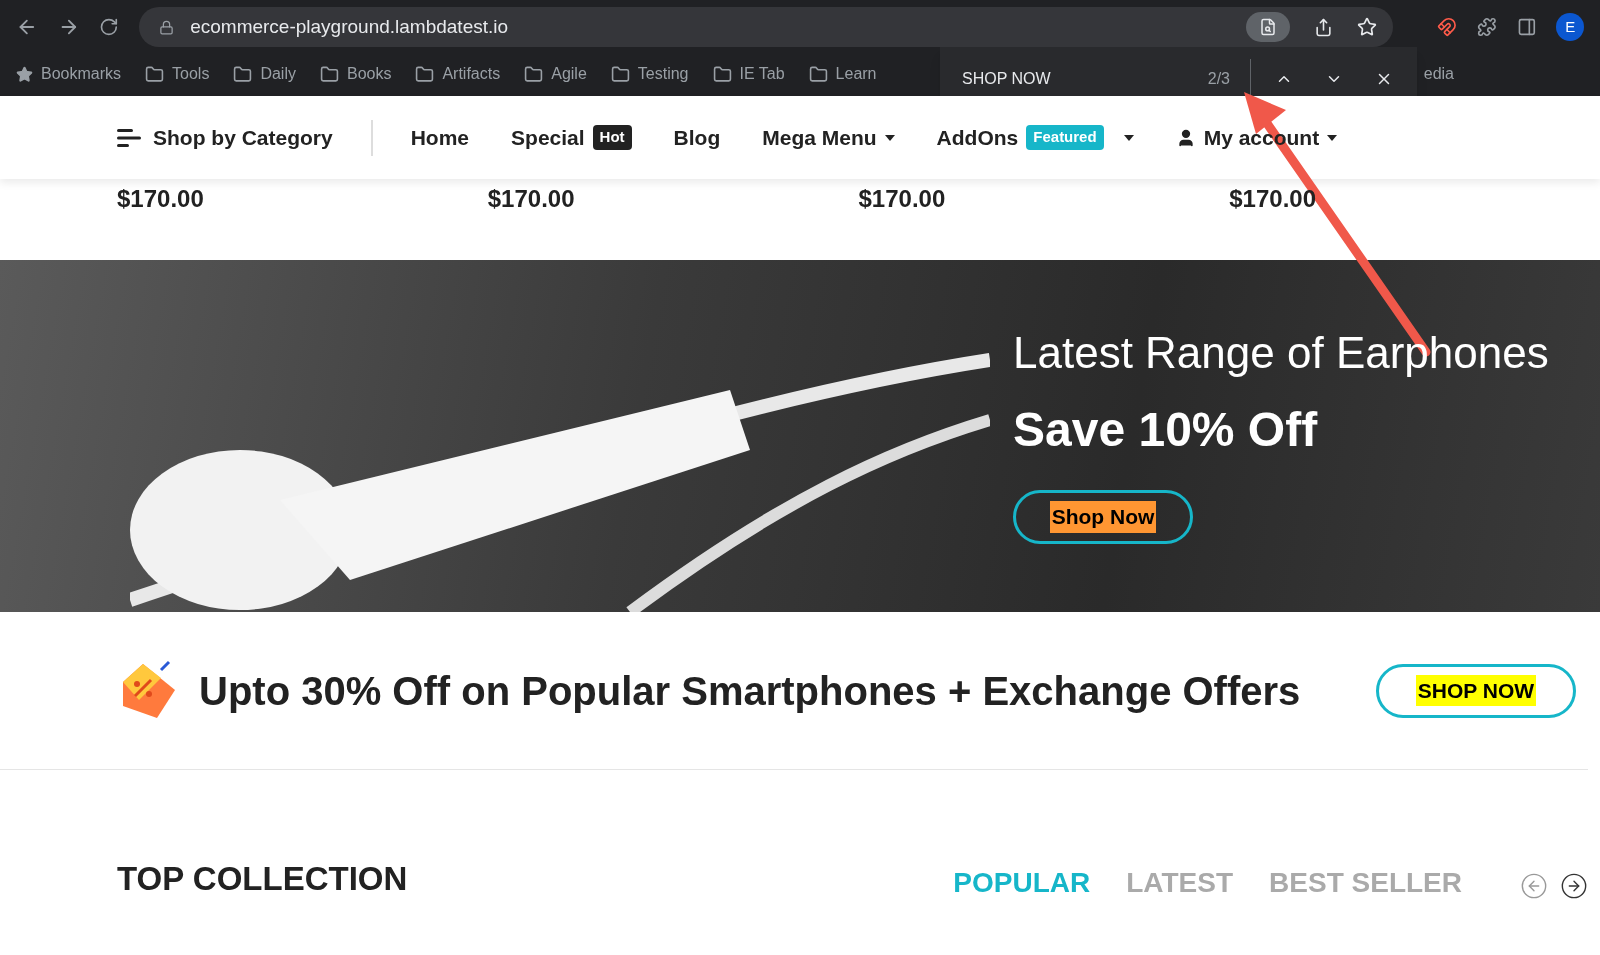  I want to click on nav-link: Special, so click(548, 137).